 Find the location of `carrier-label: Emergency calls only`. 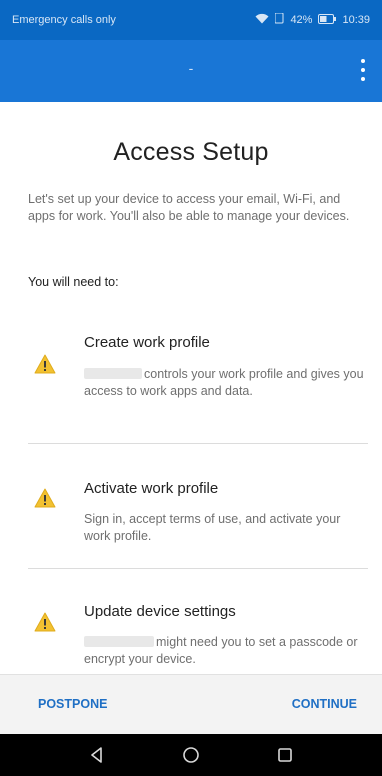

carrier-label: Emergency calls only is located at coordinates (64, 20).